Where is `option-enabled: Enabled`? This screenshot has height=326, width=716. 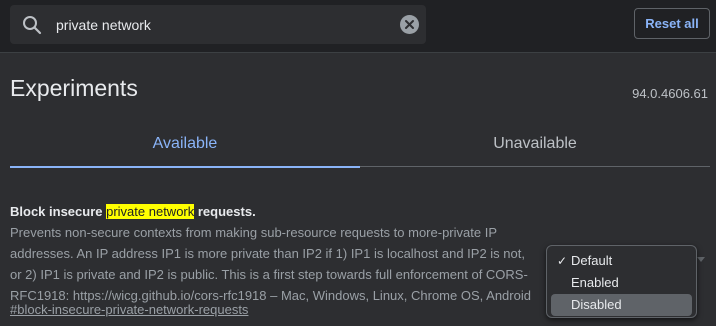 option-enabled: Enabled is located at coordinates (621, 283).